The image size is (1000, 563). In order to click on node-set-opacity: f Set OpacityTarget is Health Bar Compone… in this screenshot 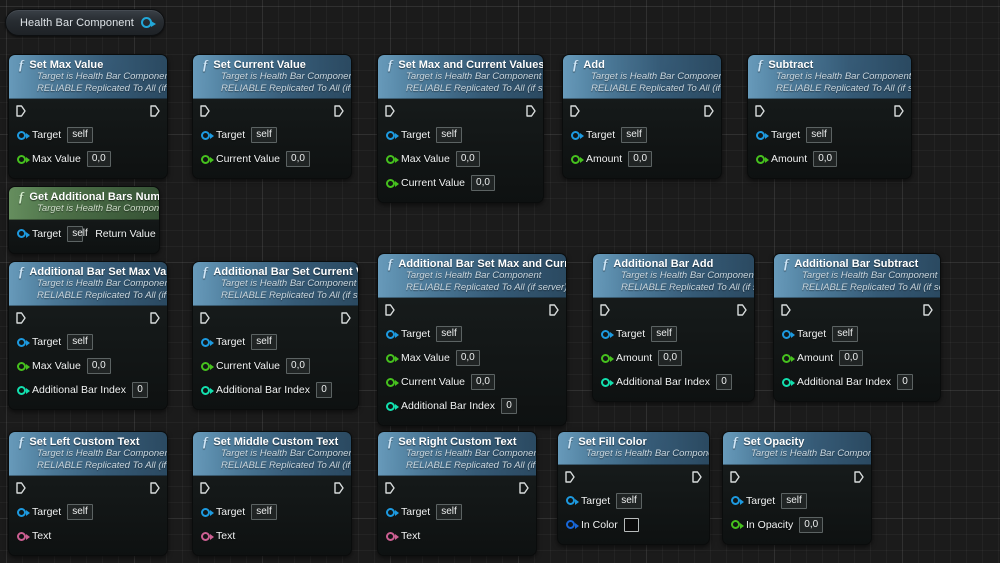, I will do `click(797, 488)`.